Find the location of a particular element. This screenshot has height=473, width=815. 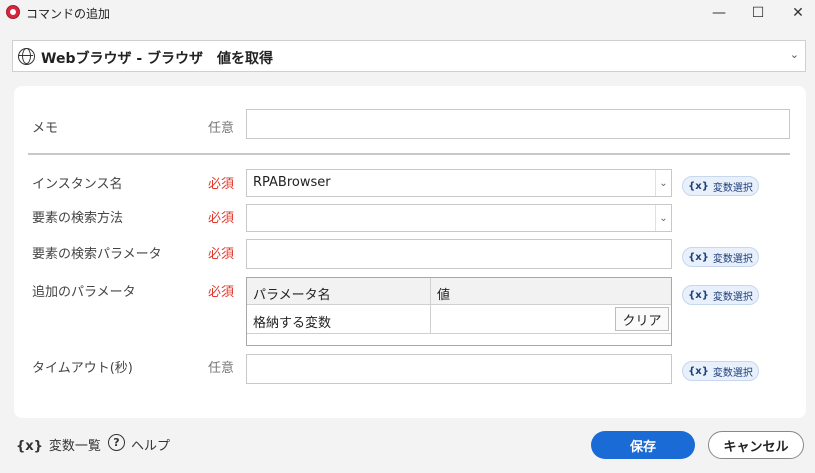

maximize-button: ☐ is located at coordinates (758, 13).